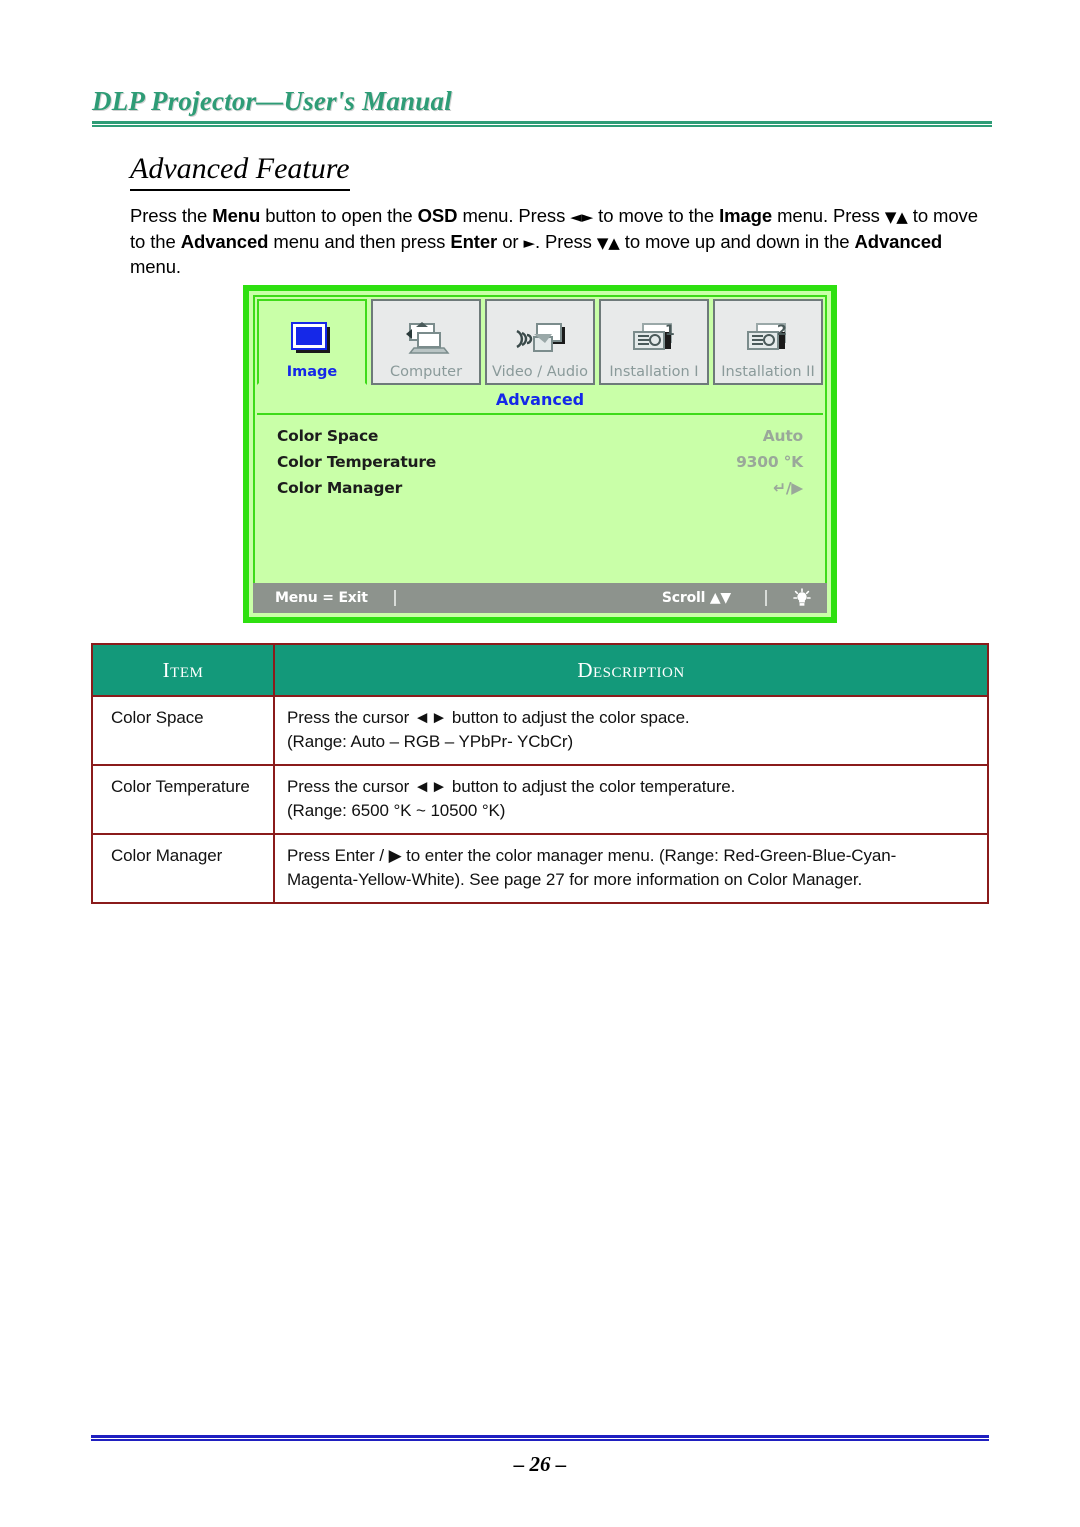 Image resolution: width=1080 pixels, height=1527 pixels. Describe the element at coordinates (529, 242) in the screenshot. I see `right-arrow-icon: ►` at that location.